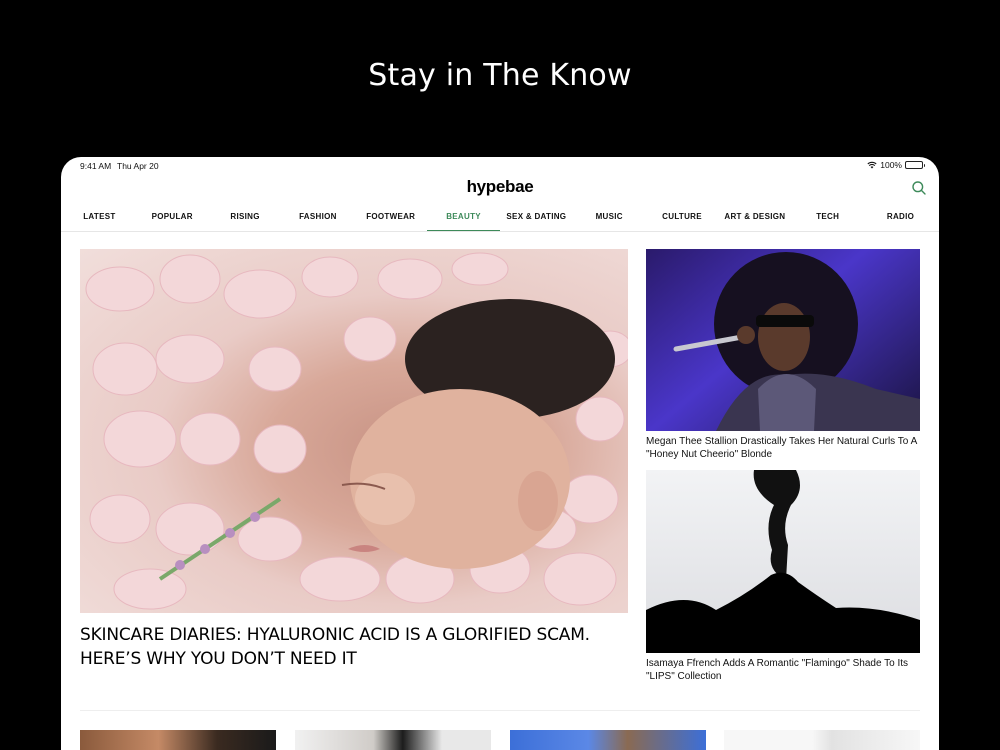 The image size is (1000, 750). What do you see at coordinates (172, 219) in the screenshot?
I see `nav-tab-popular: POPULAR` at bounding box center [172, 219].